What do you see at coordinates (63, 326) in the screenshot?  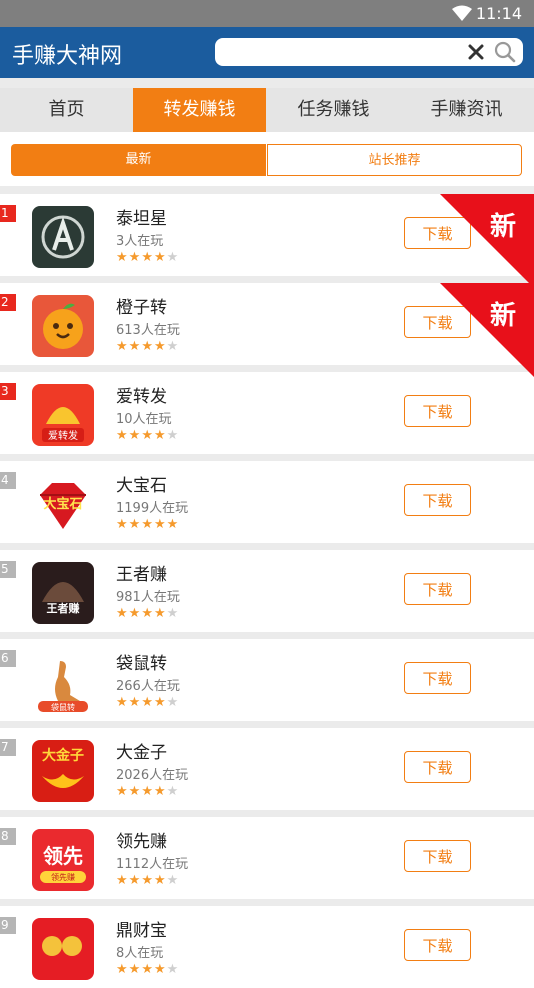 I see `orange-icon` at bounding box center [63, 326].